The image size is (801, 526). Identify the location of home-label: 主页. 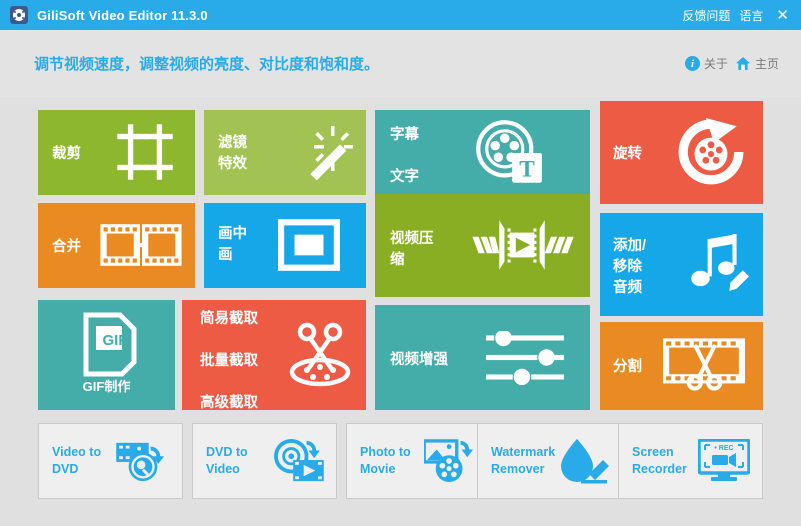
(766, 64).